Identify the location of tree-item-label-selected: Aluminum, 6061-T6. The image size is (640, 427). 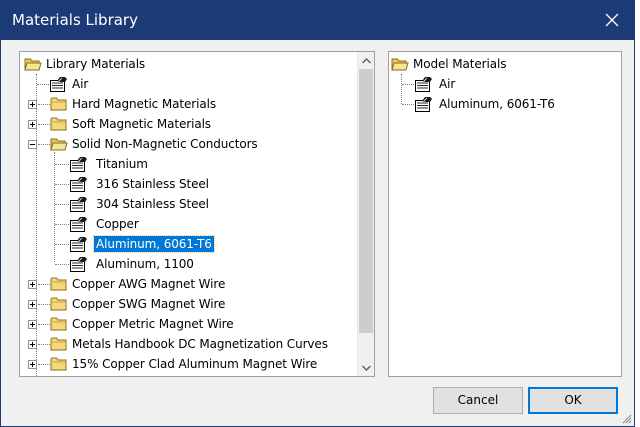
(154, 244).